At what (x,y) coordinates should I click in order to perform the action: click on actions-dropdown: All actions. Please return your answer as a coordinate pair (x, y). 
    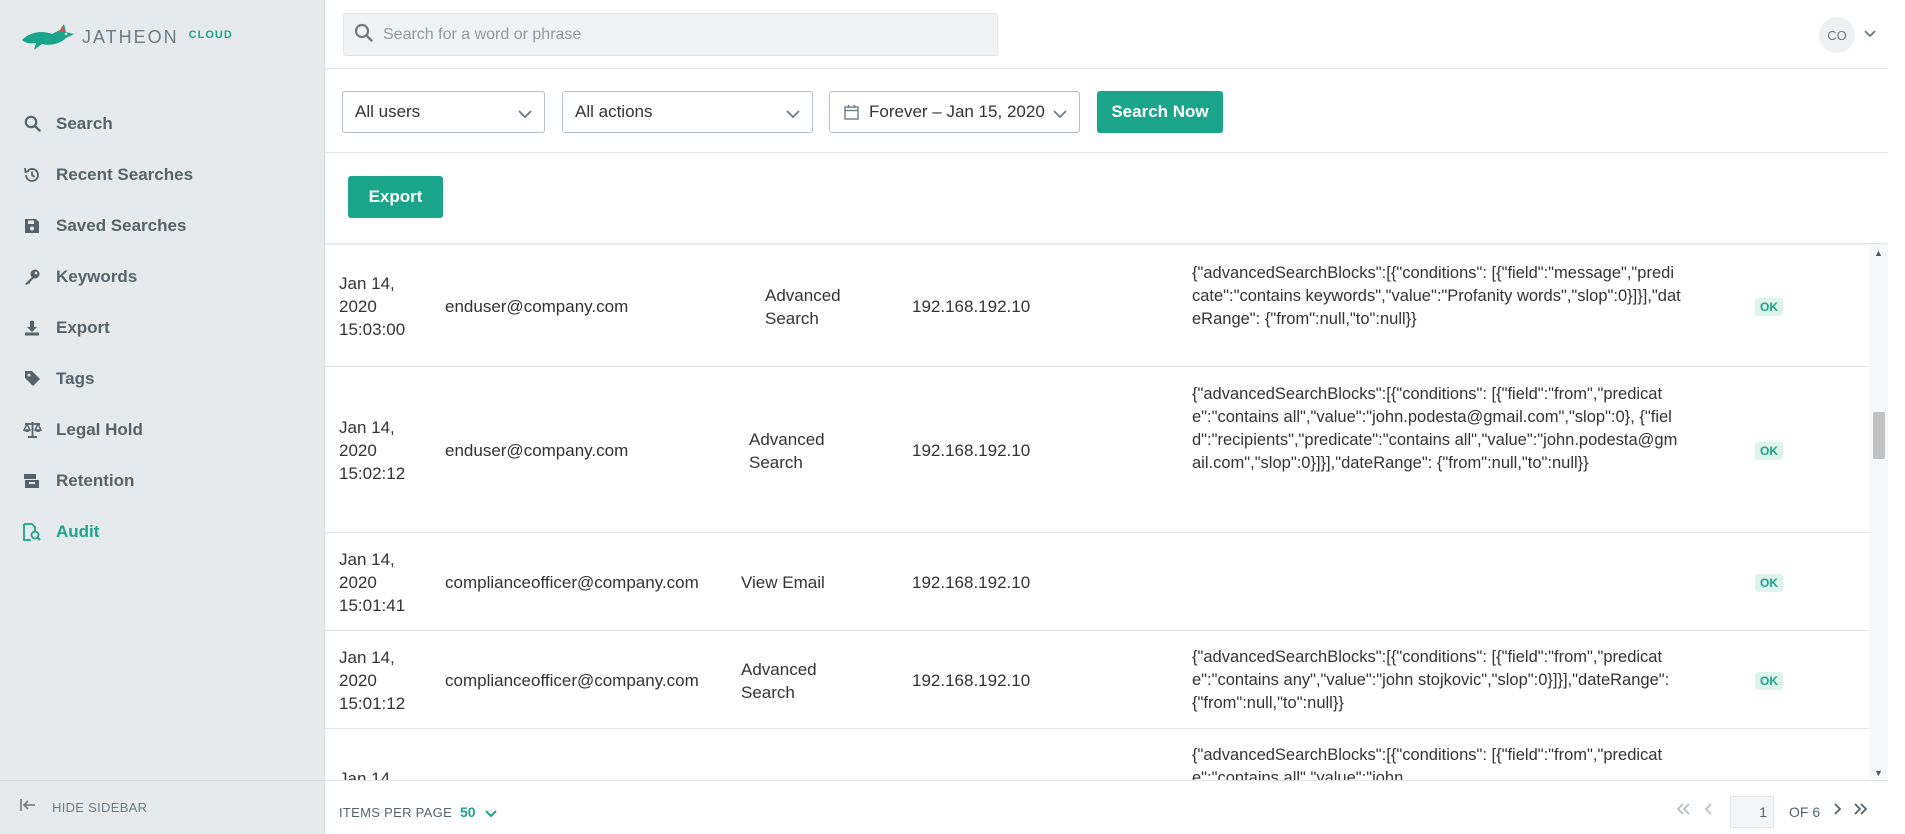
    Looking at the image, I should click on (687, 112).